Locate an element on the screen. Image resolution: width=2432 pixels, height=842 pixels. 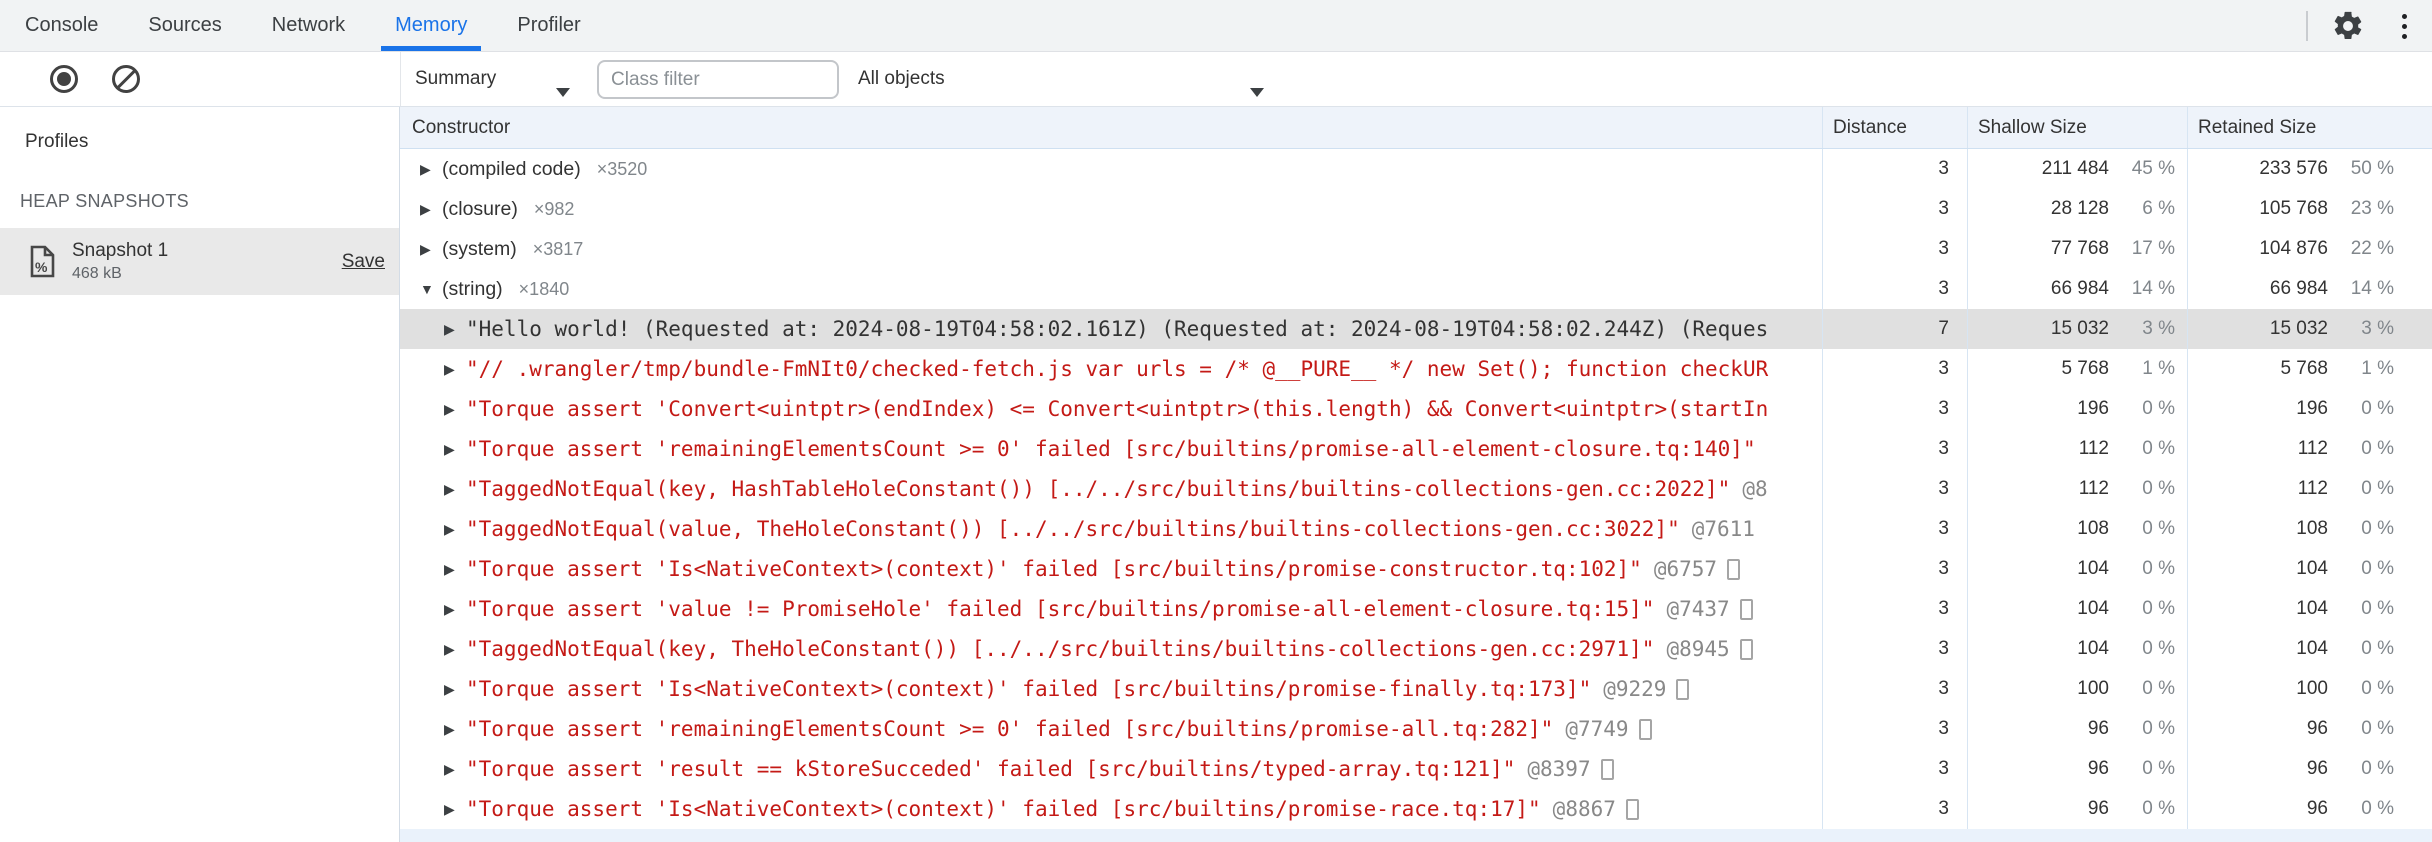
settings-gear-icon is located at coordinates (2348, 26).